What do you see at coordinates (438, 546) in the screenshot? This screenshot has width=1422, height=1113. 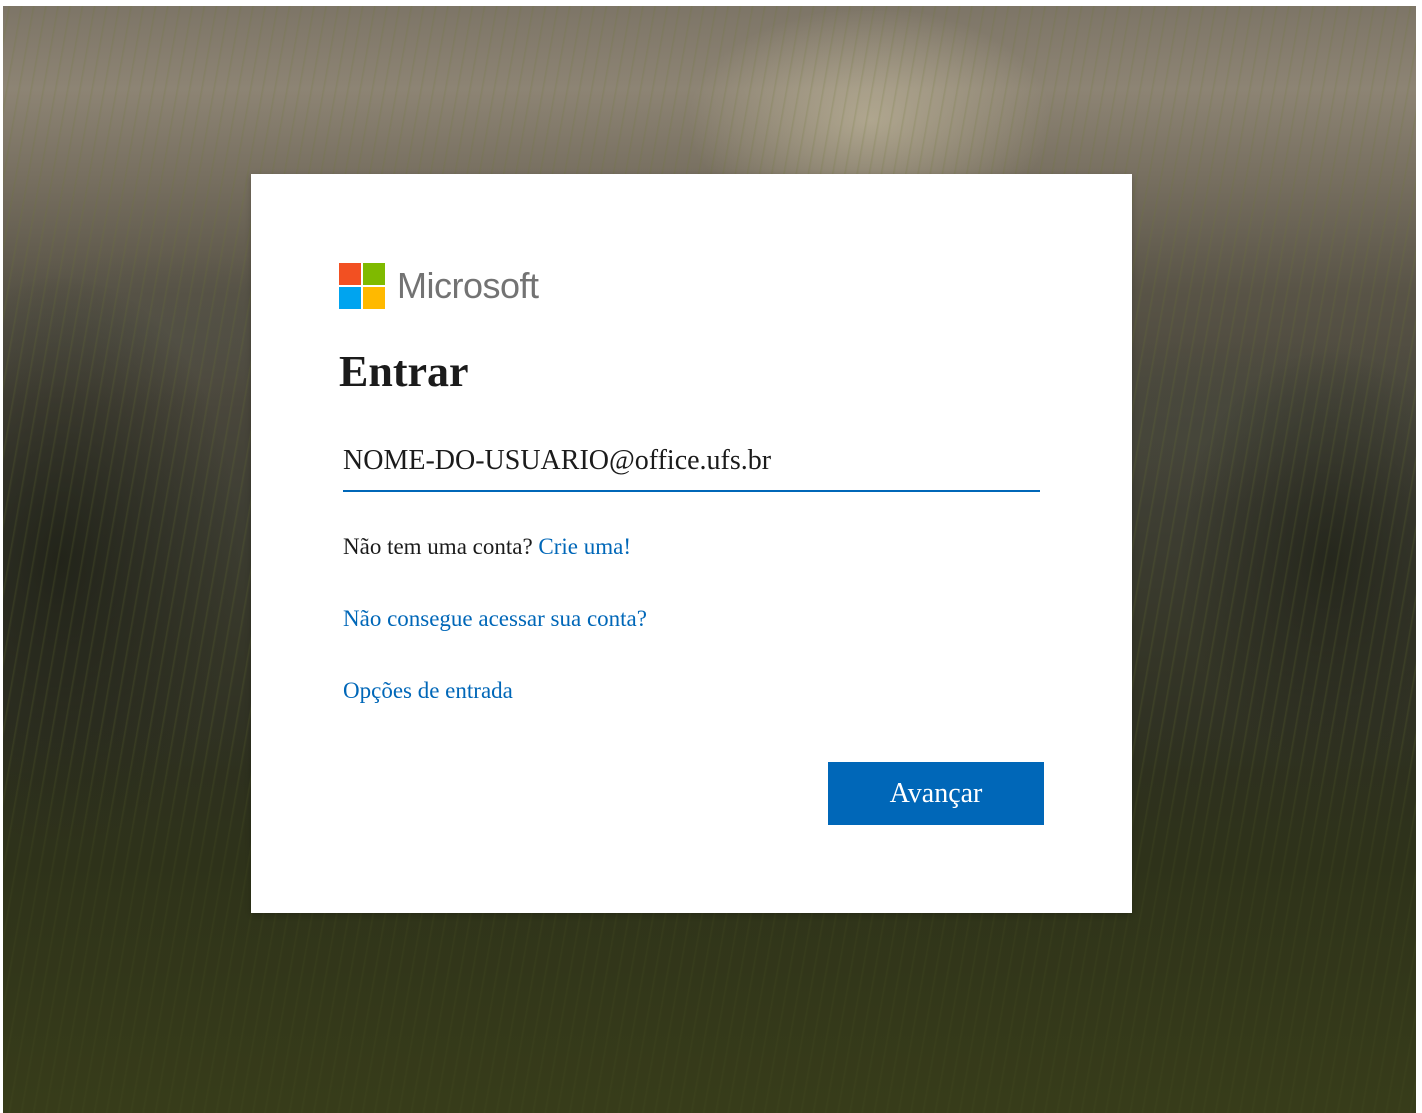 I see `no-account-text: Não tem uma conta?` at bounding box center [438, 546].